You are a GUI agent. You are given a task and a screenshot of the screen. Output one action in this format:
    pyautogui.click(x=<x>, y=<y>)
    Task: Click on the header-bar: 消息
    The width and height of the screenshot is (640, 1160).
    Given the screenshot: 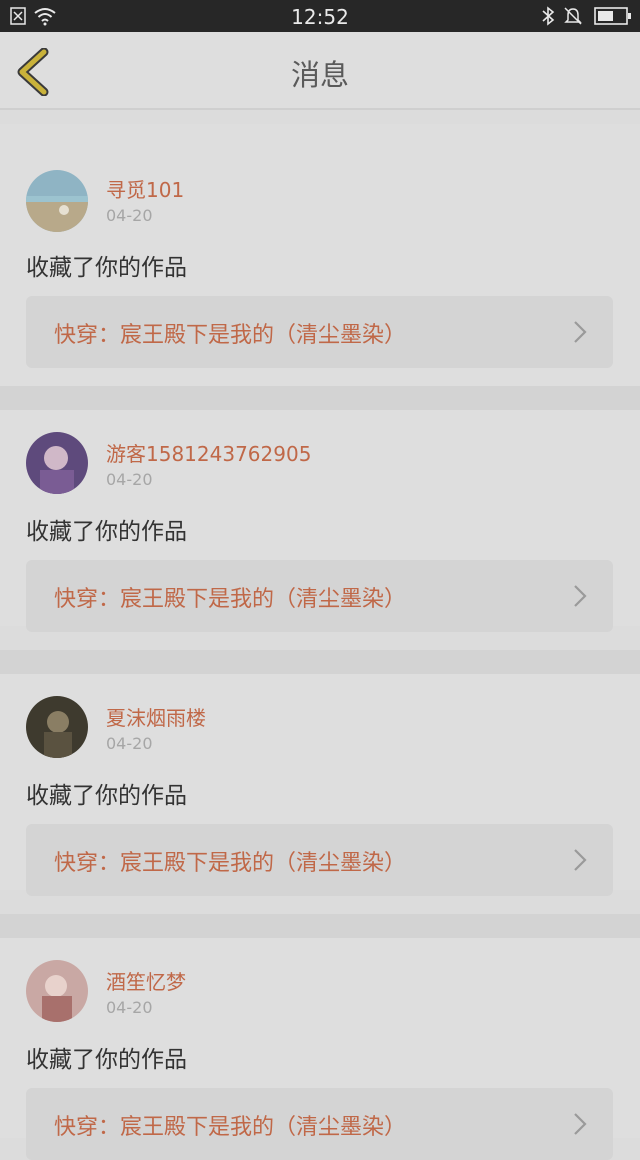 What is the action you would take?
    pyautogui.click(x=320, y=71)
    